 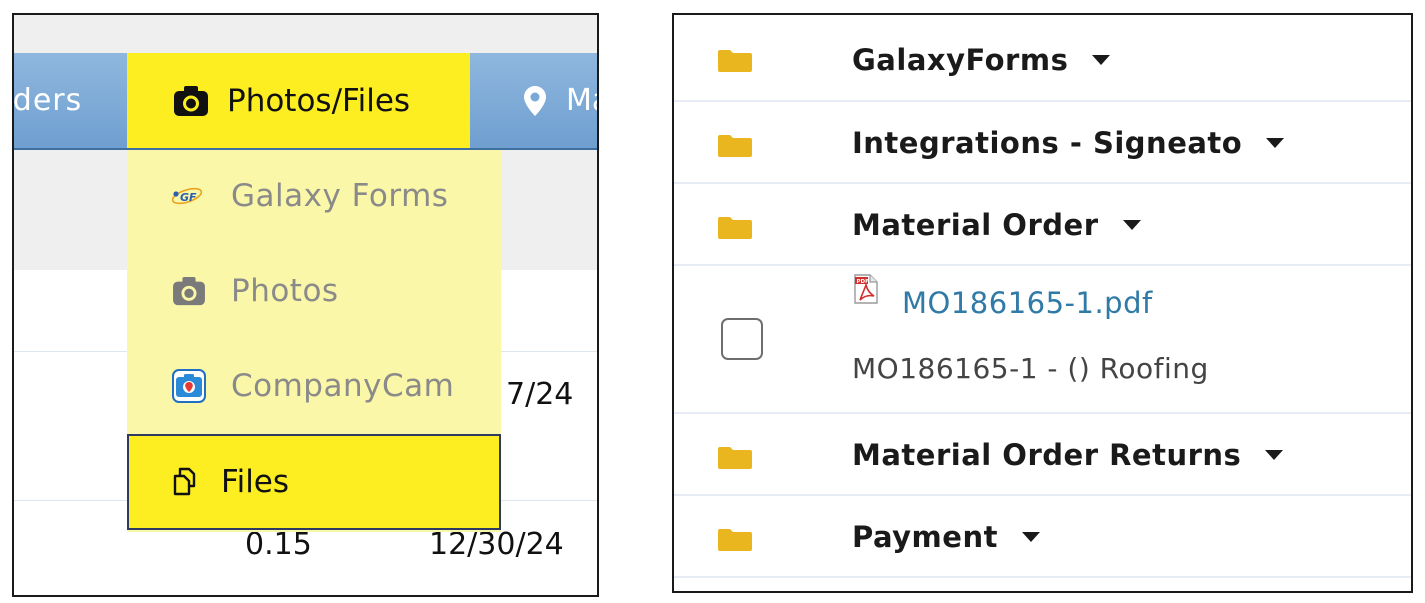 I want to click on folder-name: GalaxyForms, so click(x=981, y=60).